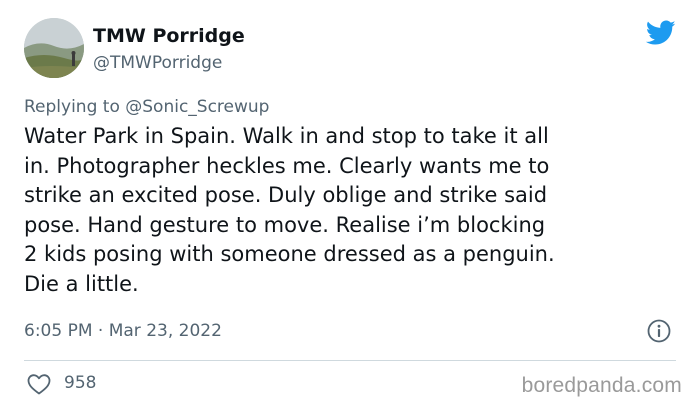 This screenshot has width=700, height=410. What do you see at coordinates (80, 383) in the screenshot?
I see `like-count: 958` at bounding box center [80, 383].